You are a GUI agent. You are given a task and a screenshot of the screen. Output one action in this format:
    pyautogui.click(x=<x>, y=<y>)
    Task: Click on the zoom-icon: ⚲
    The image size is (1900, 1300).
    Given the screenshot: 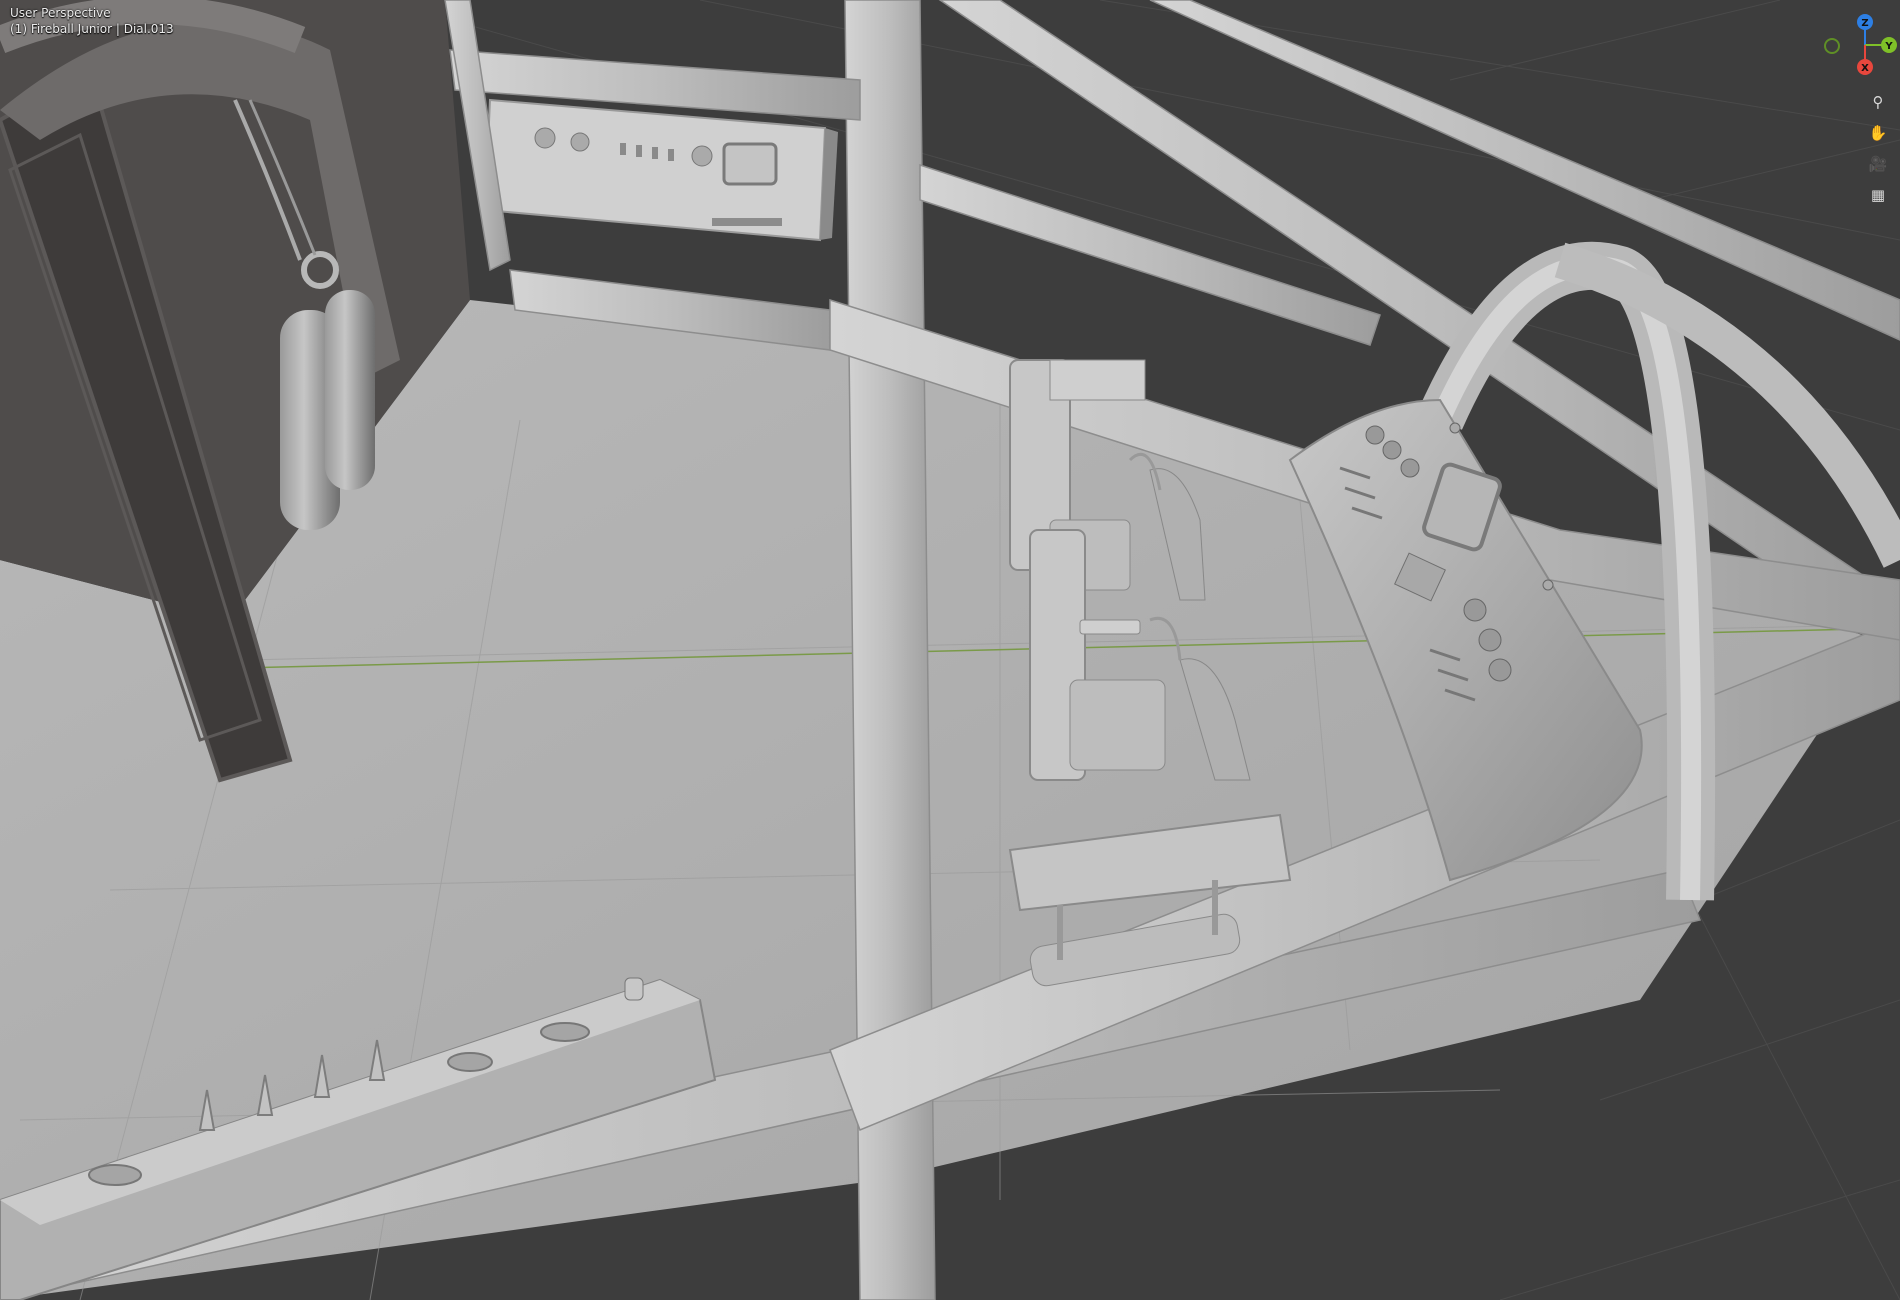 What is the action you would take?
    pyautogui.click(x=1878, y=102)
    